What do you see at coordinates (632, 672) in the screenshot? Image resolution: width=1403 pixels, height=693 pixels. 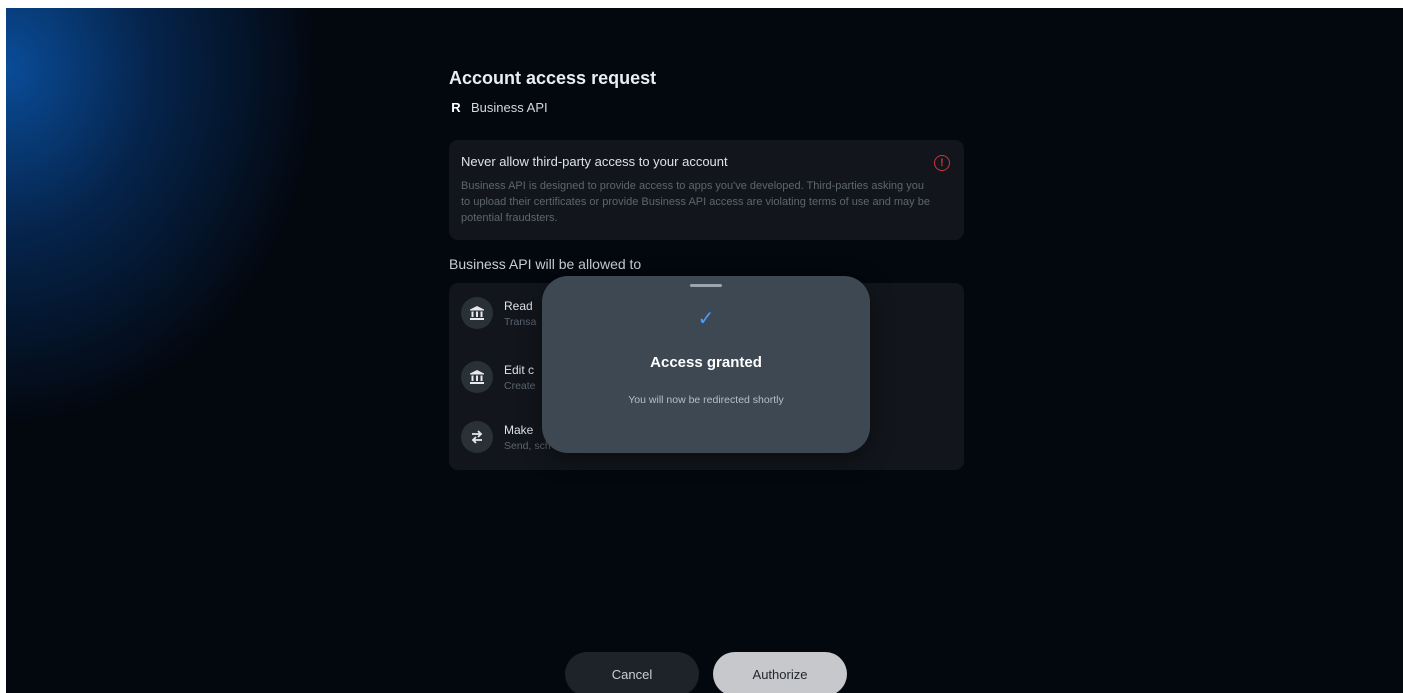 I see `cancel-button: Cancel` at bounding box center [632, 672].